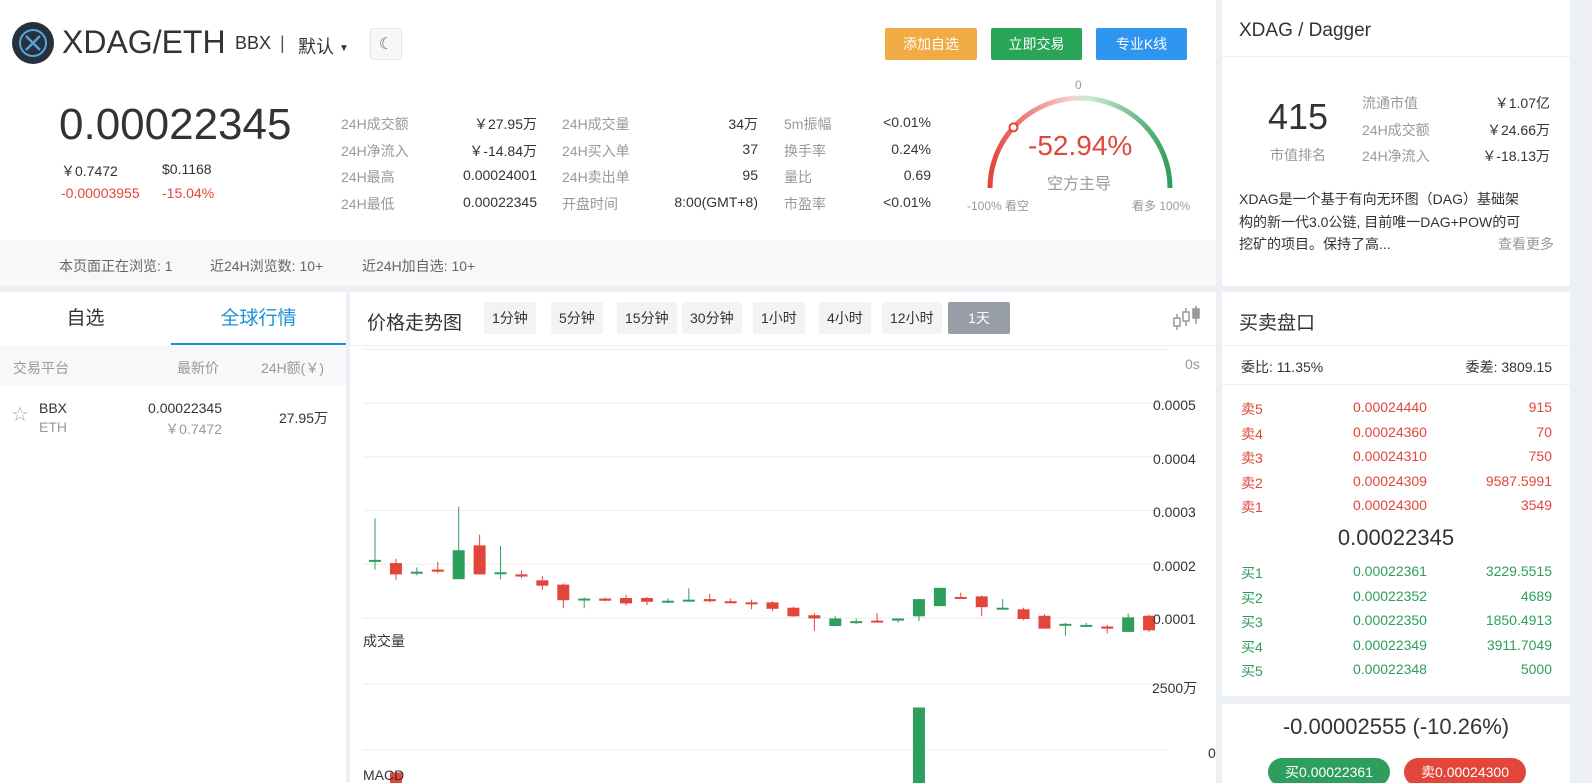 The width and height of the screenshot is (1592, 783). What do you see at coordinates (1396, 460) in the screenshot?
I see `ask-row: 卖3 0.00024310 750` at bounding box center [1396, 460].